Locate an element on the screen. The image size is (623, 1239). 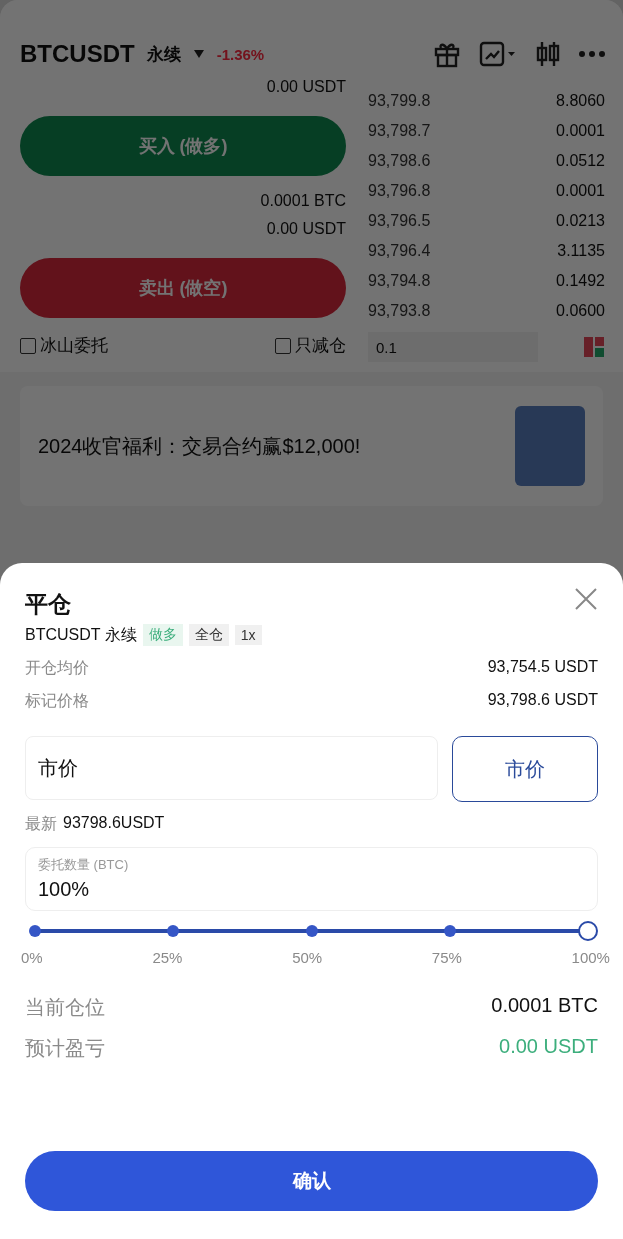
order-price: 93,799.8 is located at coordinates (399, 101).